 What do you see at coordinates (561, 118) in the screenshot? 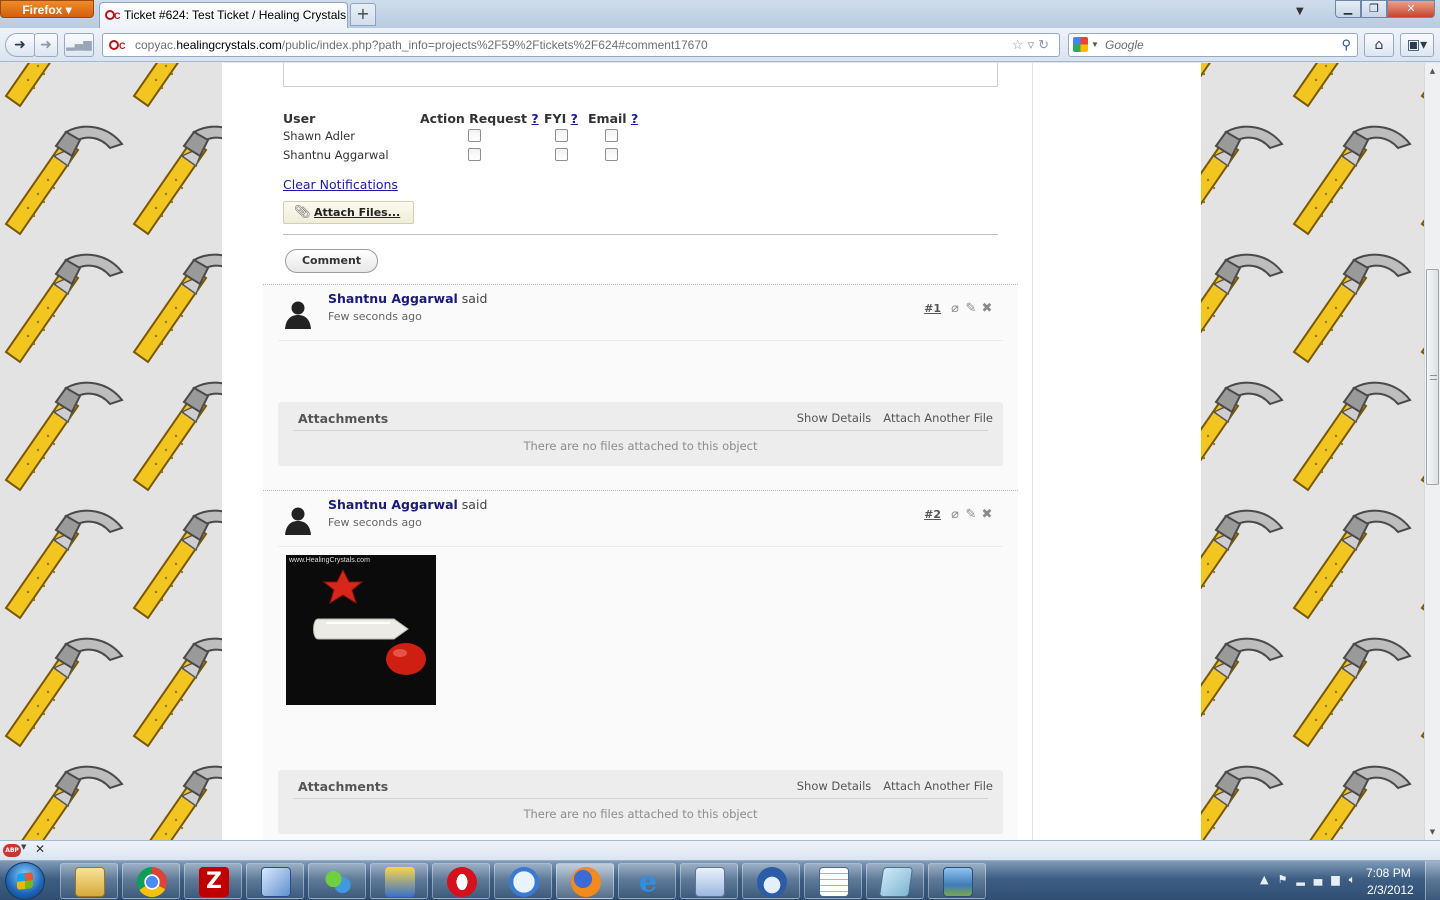
I see `header-fyi: FYI ?` at bounding box center [561, 118].